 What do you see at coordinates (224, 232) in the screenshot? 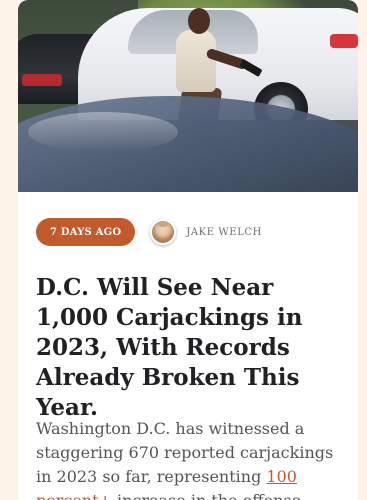
I see `author-name: JAKE WELCH` at bounding box center [224, 232].